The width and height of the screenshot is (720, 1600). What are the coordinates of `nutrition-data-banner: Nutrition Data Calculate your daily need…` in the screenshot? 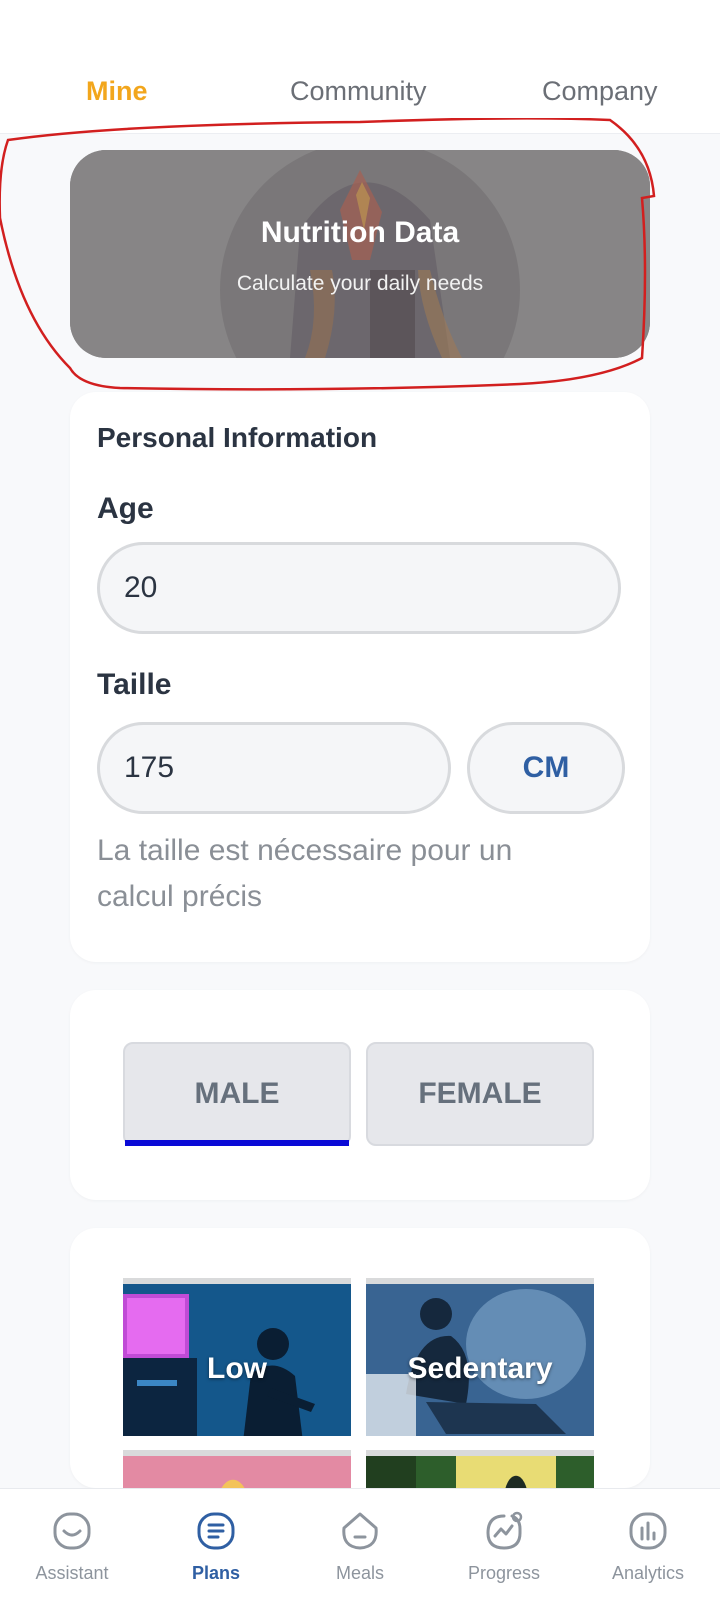 It's located at (360, 254).